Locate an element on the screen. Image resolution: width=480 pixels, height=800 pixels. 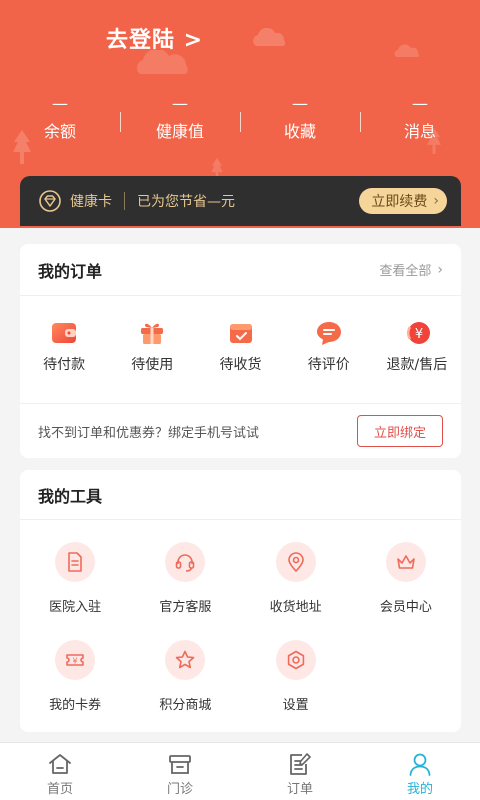
coupon-icon: ¥ is located at coordinates (75, 660).